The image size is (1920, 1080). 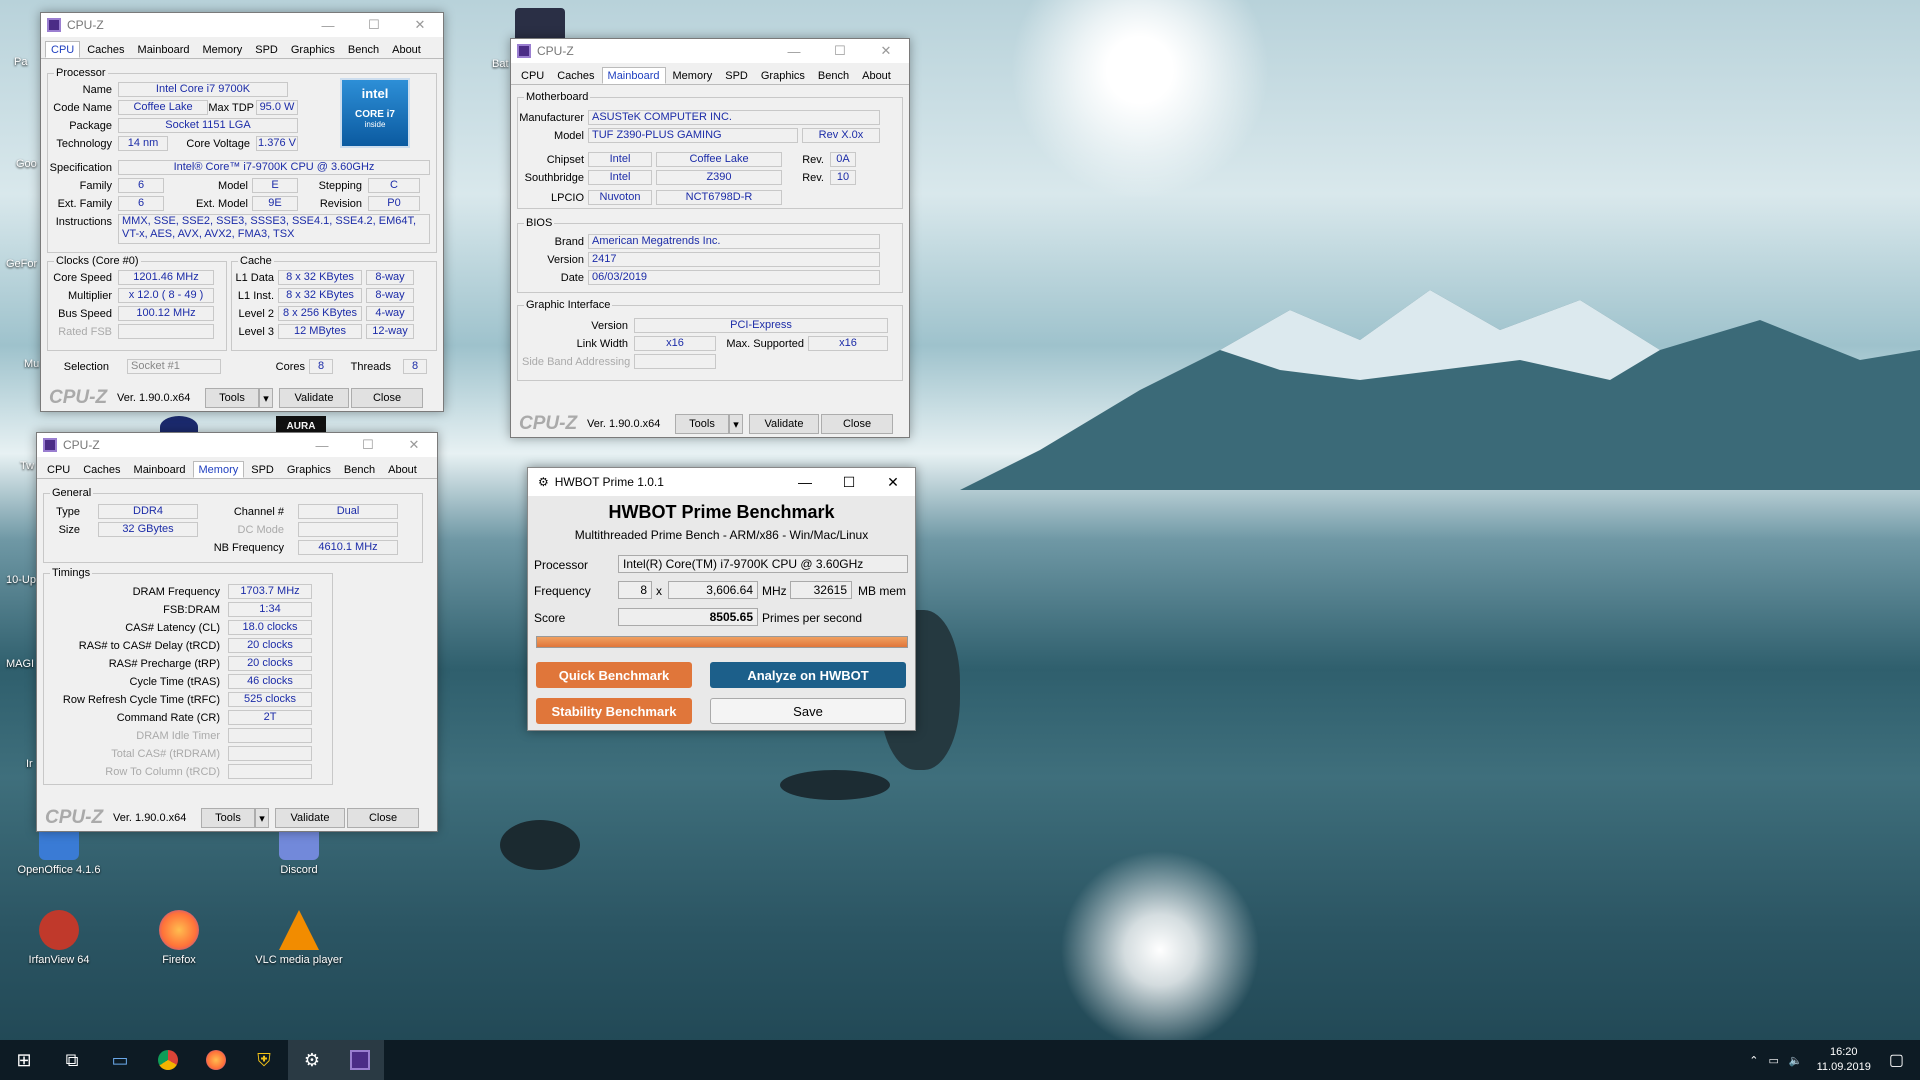 I want to click on save-button: Save, so click(x=808, y=711).